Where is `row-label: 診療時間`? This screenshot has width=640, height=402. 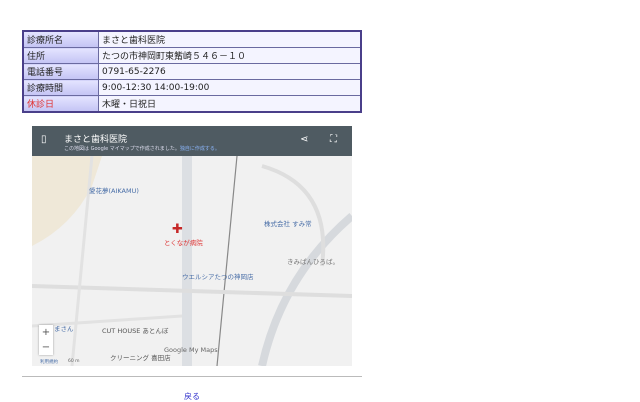 row-label: 診療時間 is located at coordinates (60, 87).